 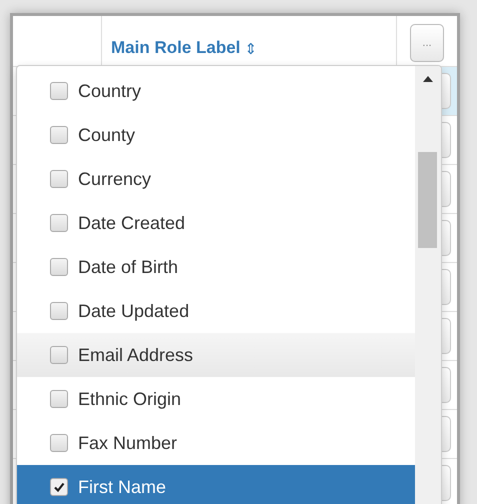 What do you see at coordinates (216, 311) in the screenshot?
I see `menu-item: Date Updated` at bounding box center [216, 311].